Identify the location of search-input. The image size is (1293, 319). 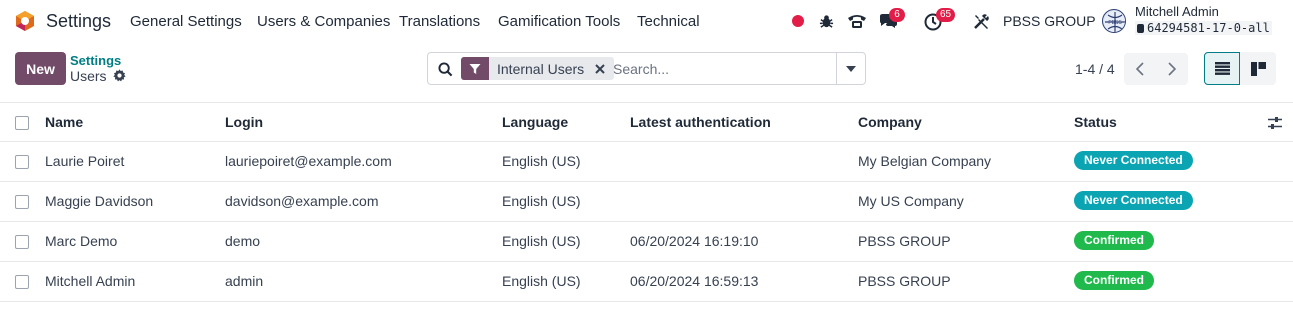
(720, 69).